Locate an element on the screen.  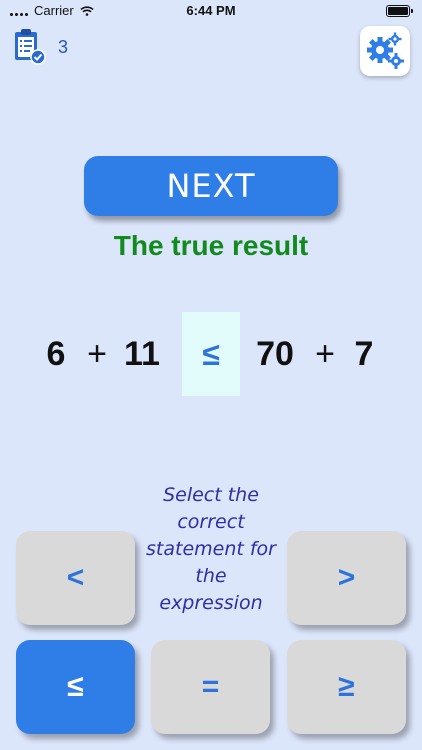
right-operator: + is located at coordinates (325, 354).